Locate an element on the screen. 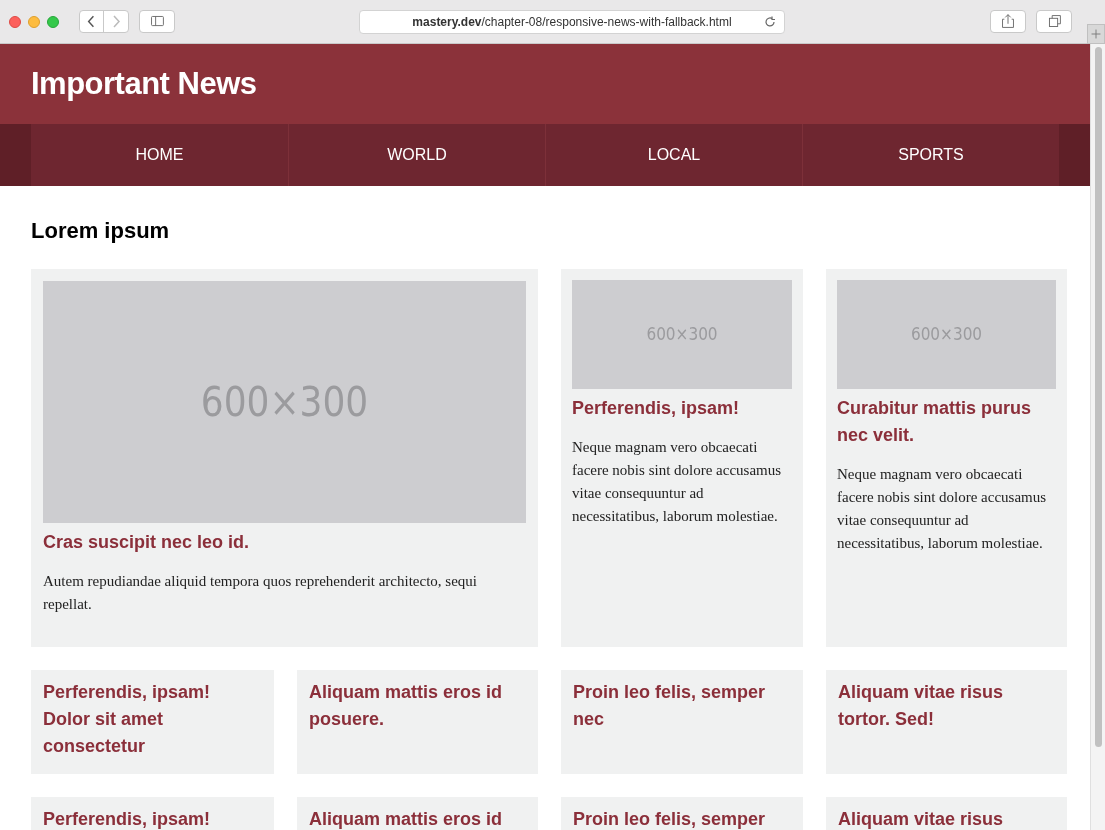  nav-link: WORLD is located at coordinates (416, 155).